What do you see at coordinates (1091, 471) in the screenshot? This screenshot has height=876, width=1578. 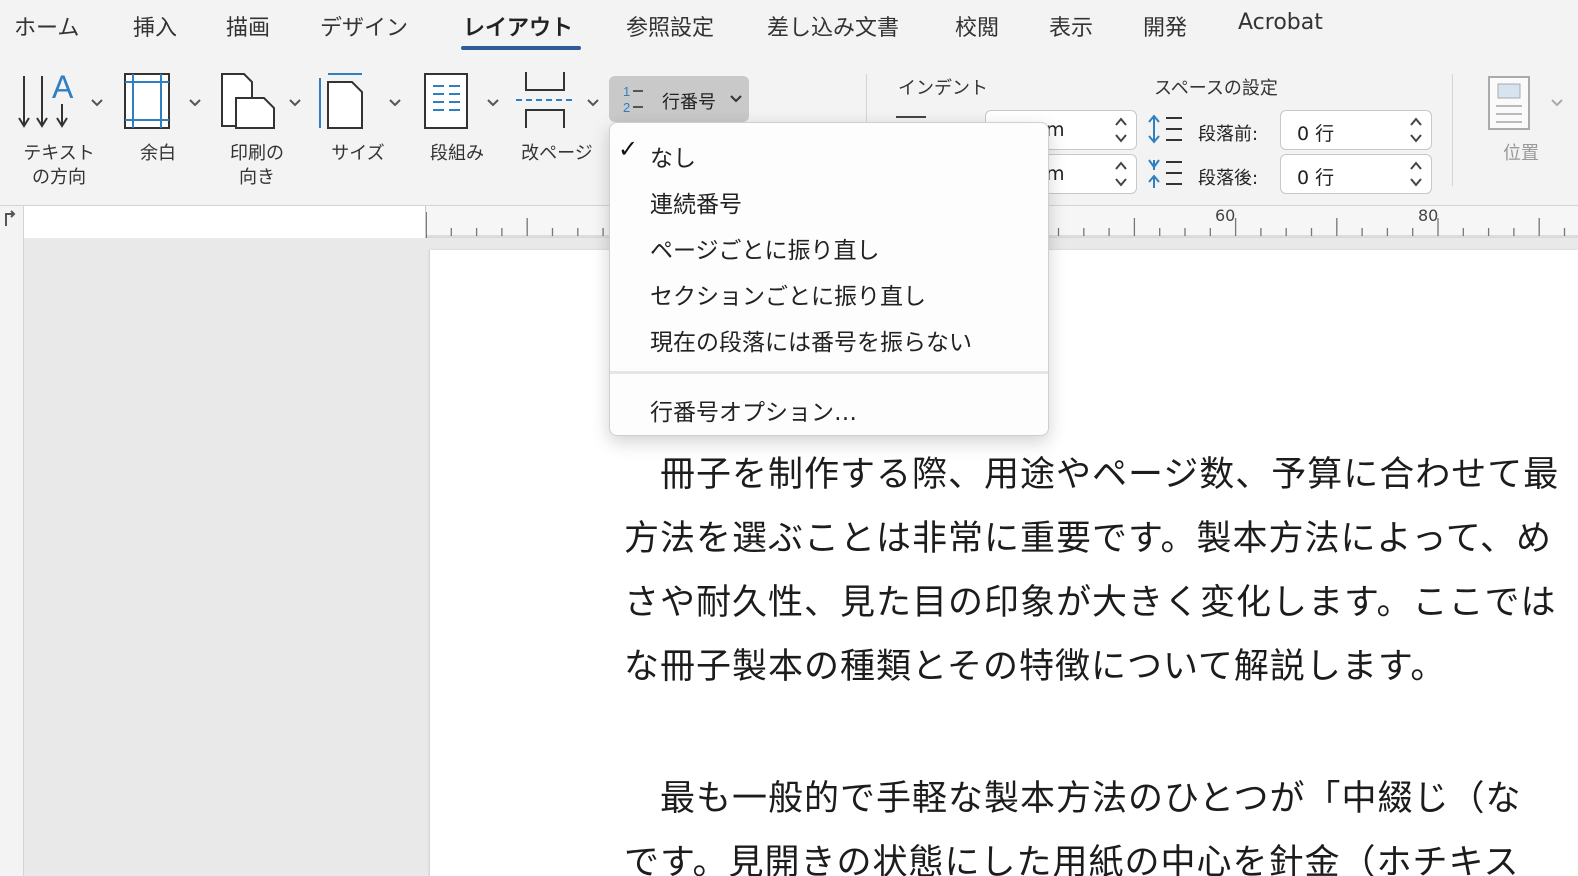 I see `document-text-line: 冊子を制作する際、用途やページ数、予算に合わせて最` at bounding box center [1091, 471].